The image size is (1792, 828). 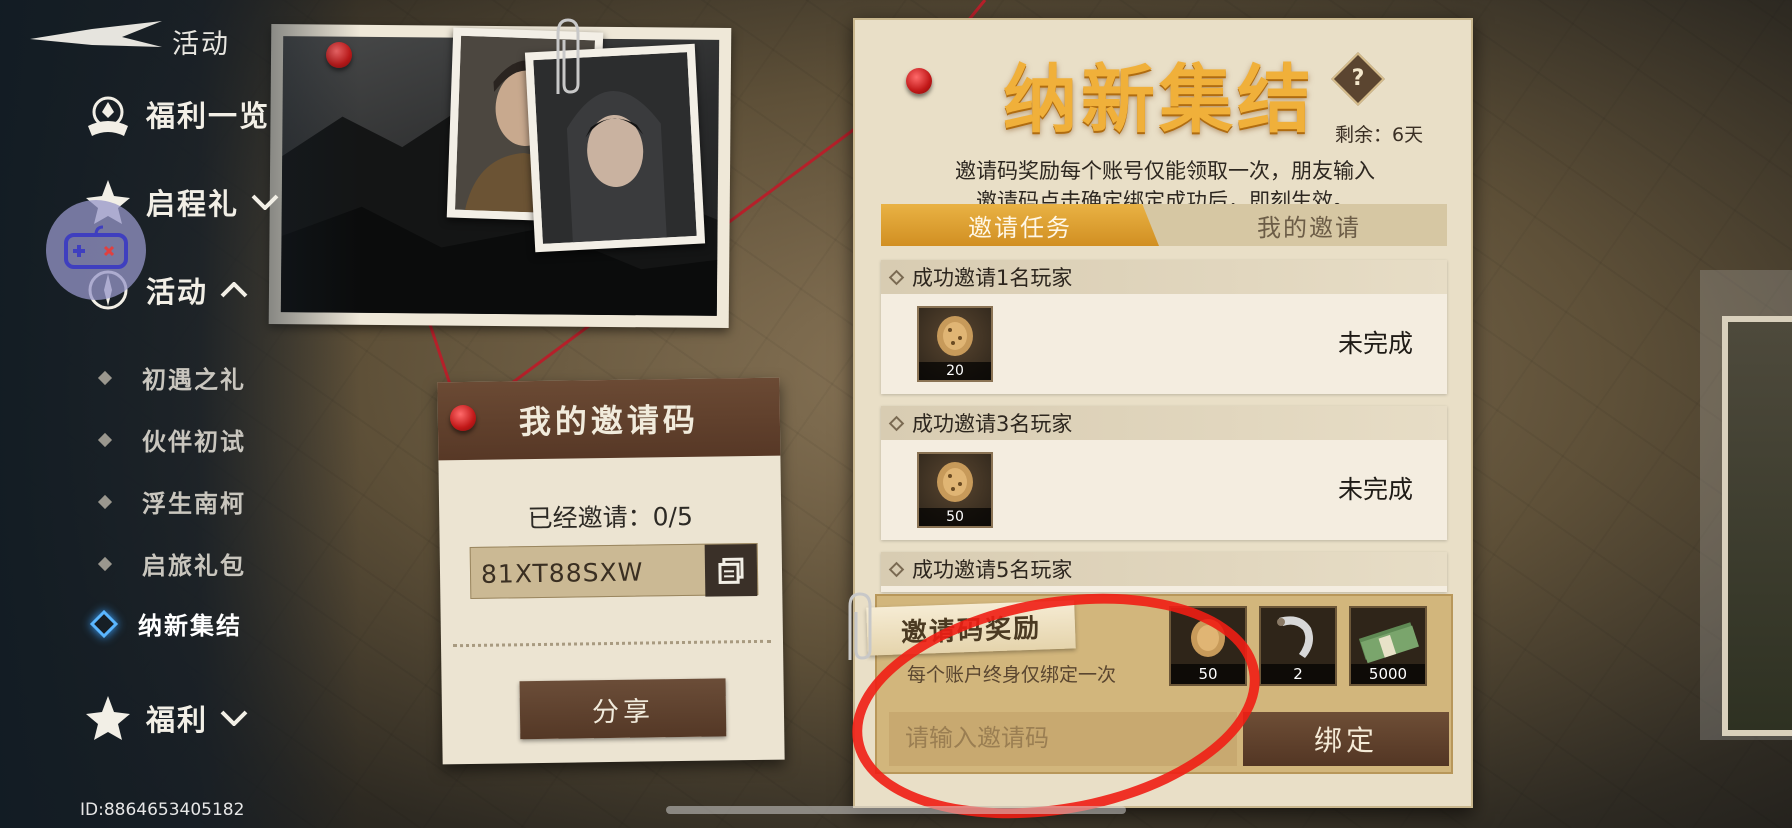 What do you see at coordinates (1012, 675) in the screenshot?
I see `bind-once-note: 每个账户终身仅绑定一次` at bounding box center [1012, 675].